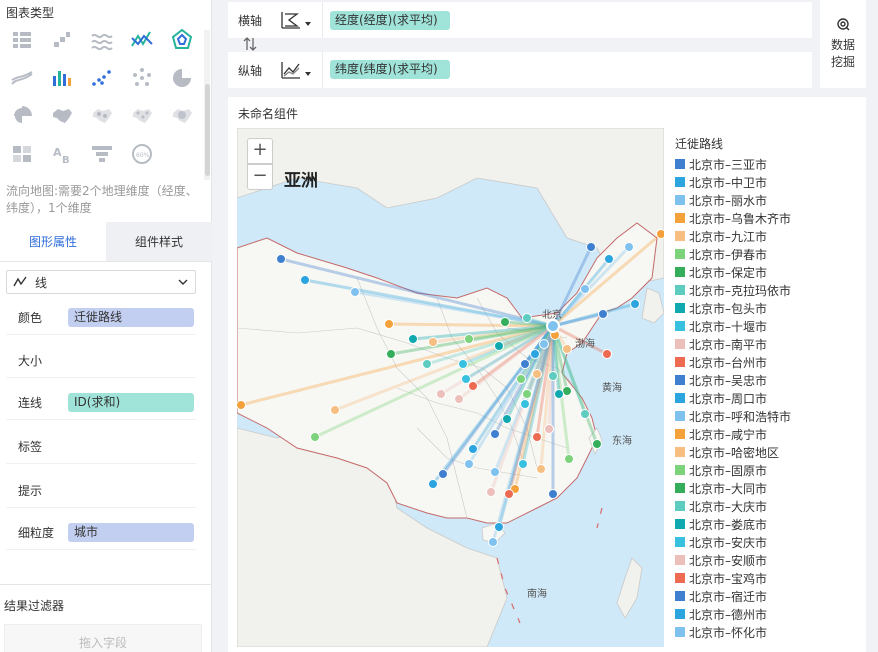  I want to click on legend-item: 北京市–咸宁市, so click(770, 434).